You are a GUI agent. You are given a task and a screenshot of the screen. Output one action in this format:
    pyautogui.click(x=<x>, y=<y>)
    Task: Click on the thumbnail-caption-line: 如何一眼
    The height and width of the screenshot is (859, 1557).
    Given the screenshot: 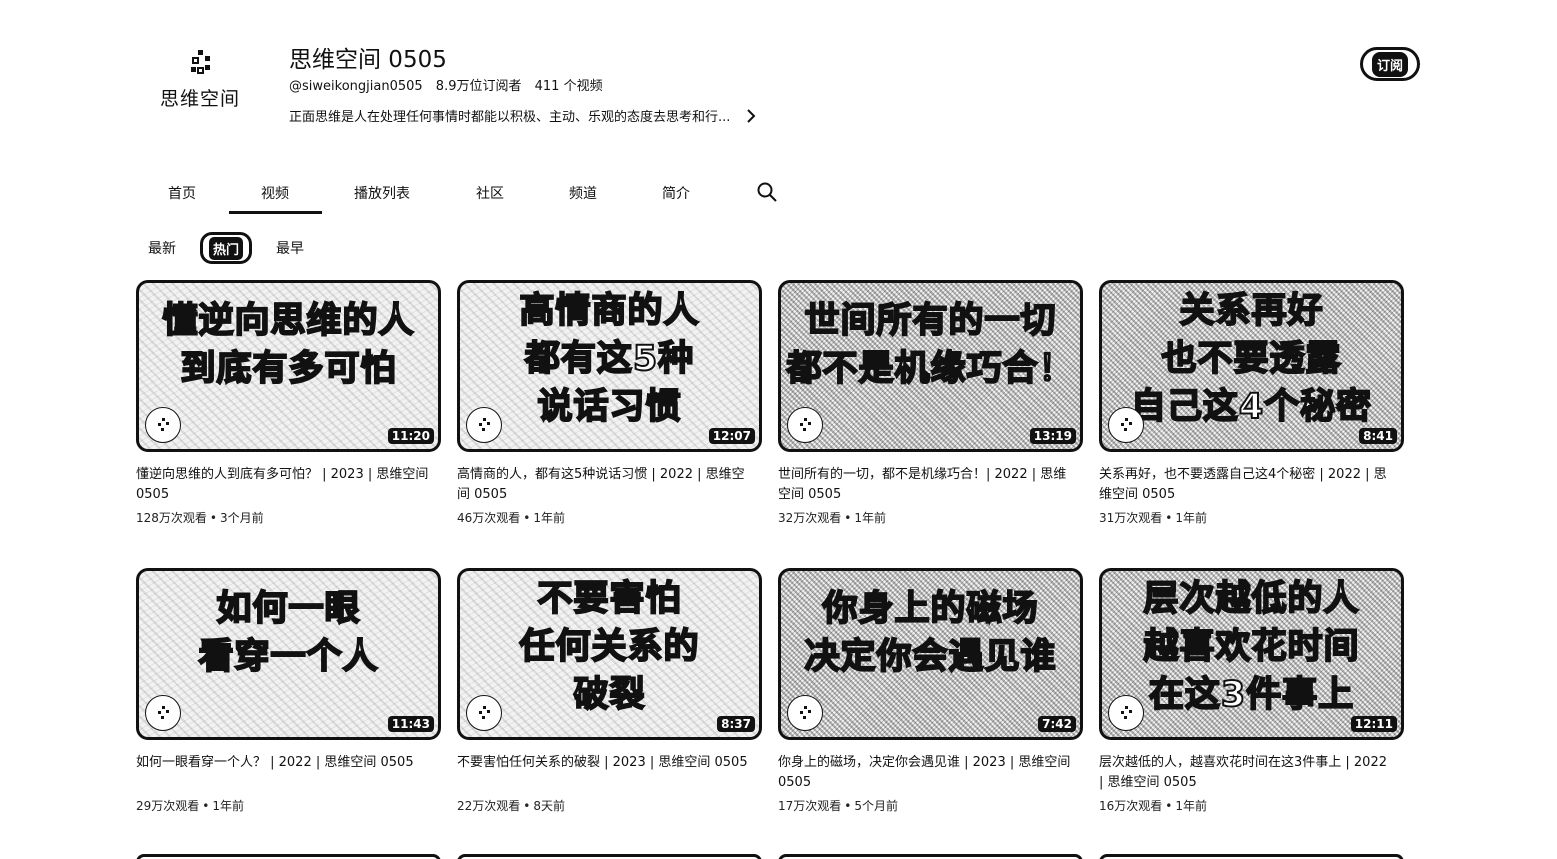 What is the action you would take?
    pyautogui.click(x=288, y=609)
    